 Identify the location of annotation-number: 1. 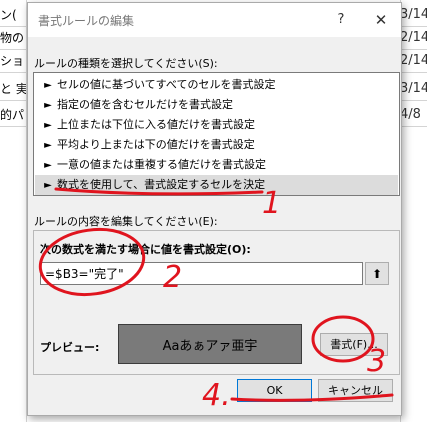
(272, 203).